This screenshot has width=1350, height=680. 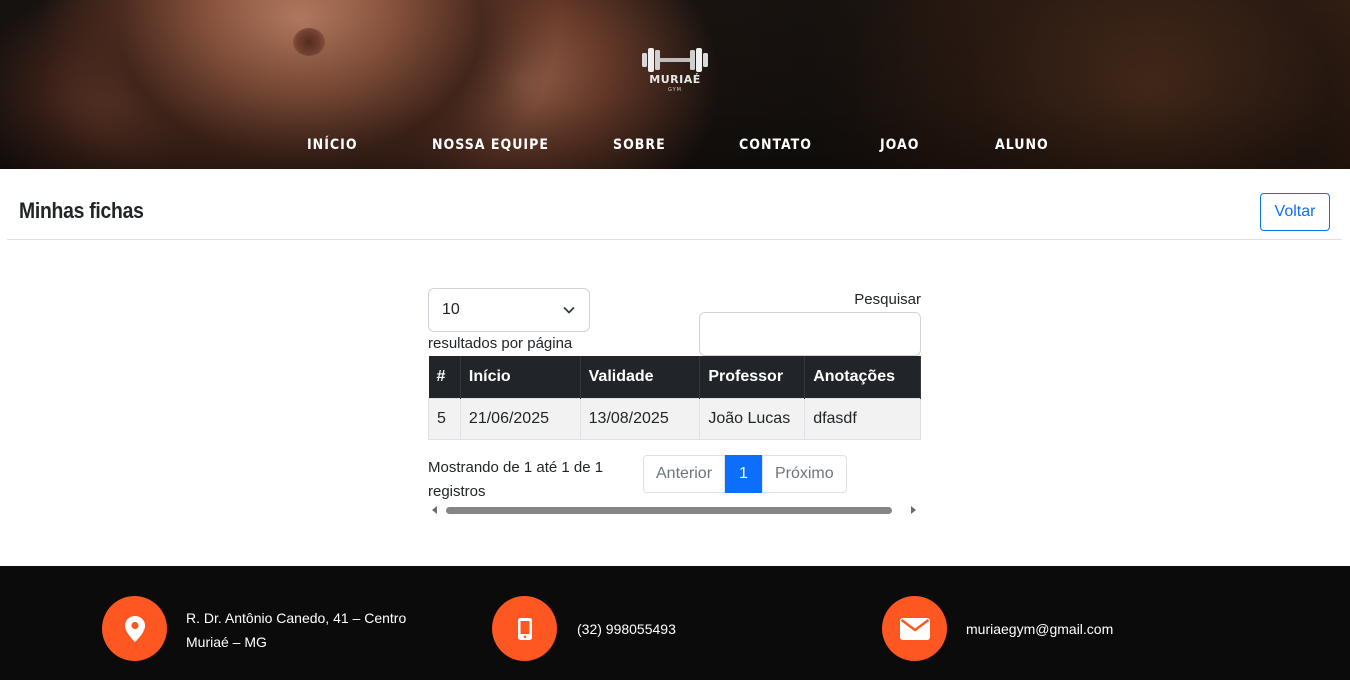 I want to click on mobile-phone-icon, so click(x=524, y=628).